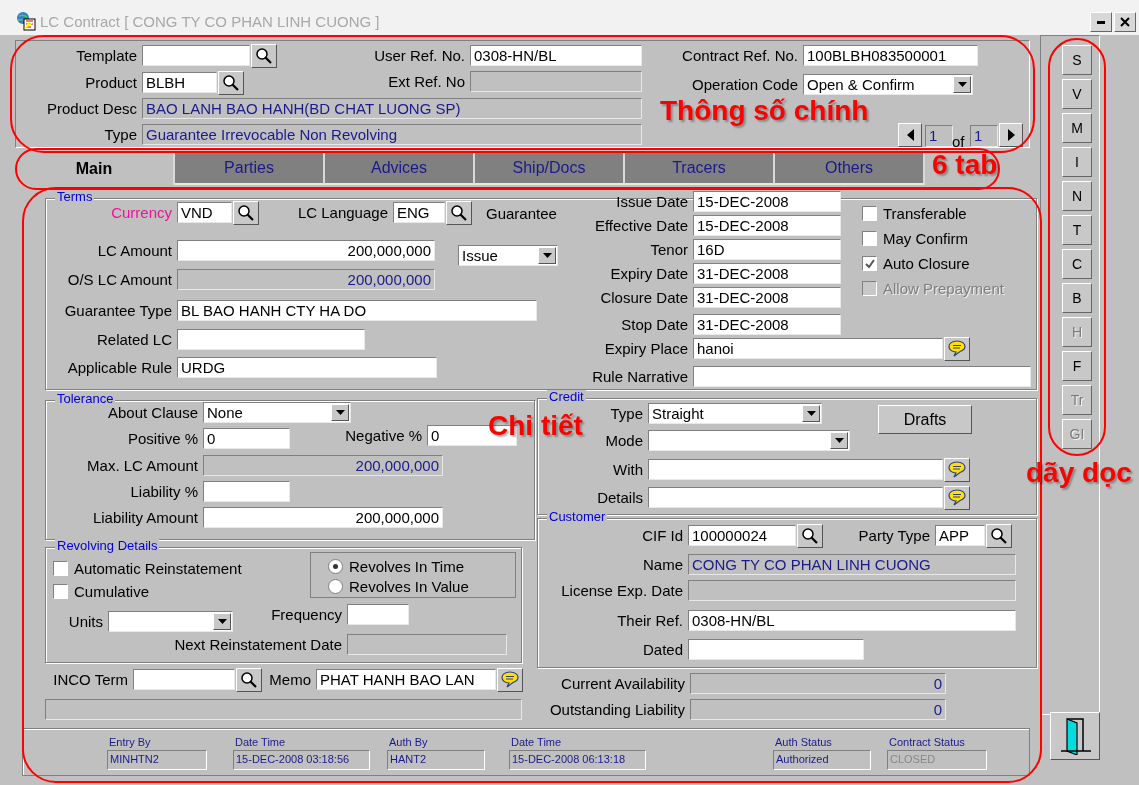  What do you see at coordinates (1077, 264) in the screenshot?
I see `side-button: C` at bounding box center [1077, 264].